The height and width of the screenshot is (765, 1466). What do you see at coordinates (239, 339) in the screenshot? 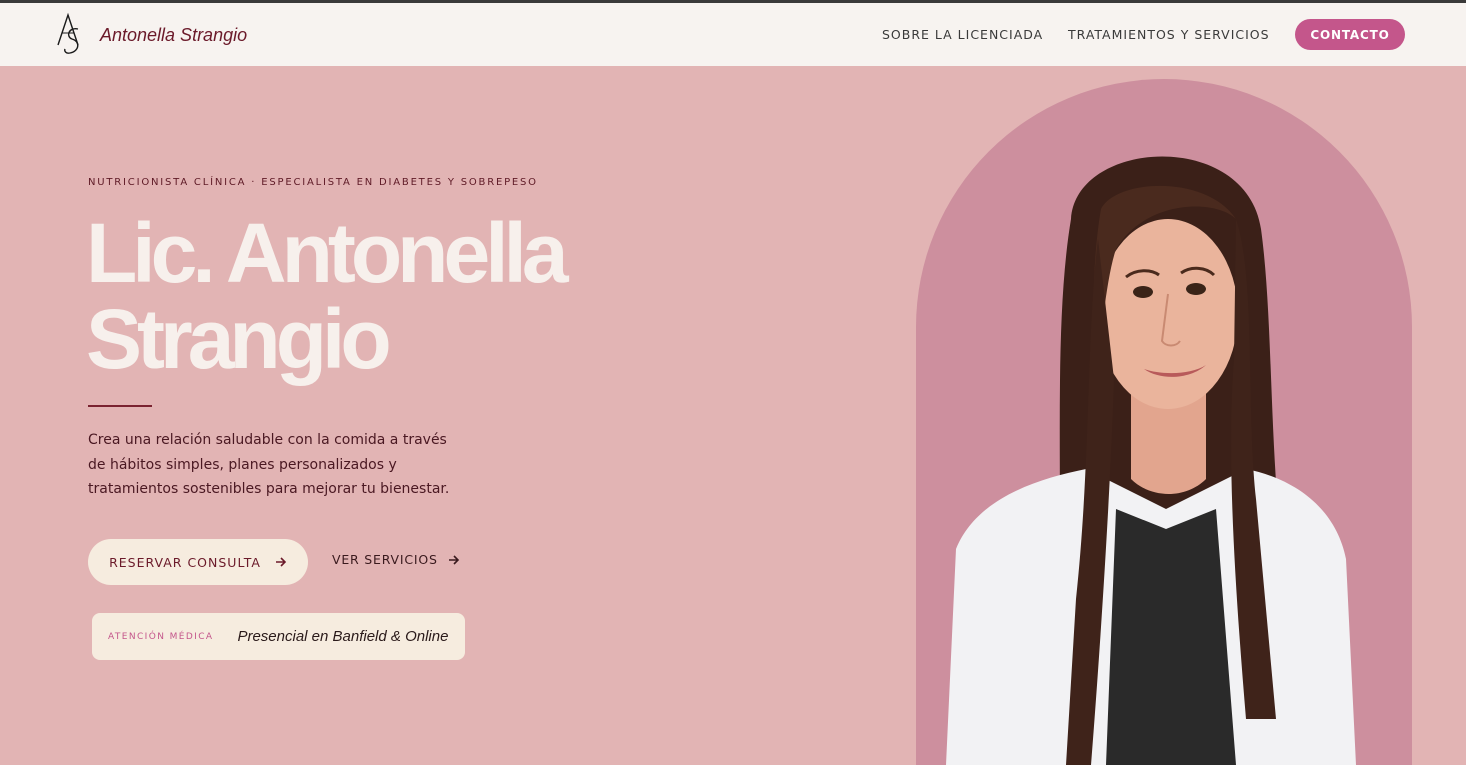
I see `hero-title-line-2: Strangio` at bounding box center [239, 339].